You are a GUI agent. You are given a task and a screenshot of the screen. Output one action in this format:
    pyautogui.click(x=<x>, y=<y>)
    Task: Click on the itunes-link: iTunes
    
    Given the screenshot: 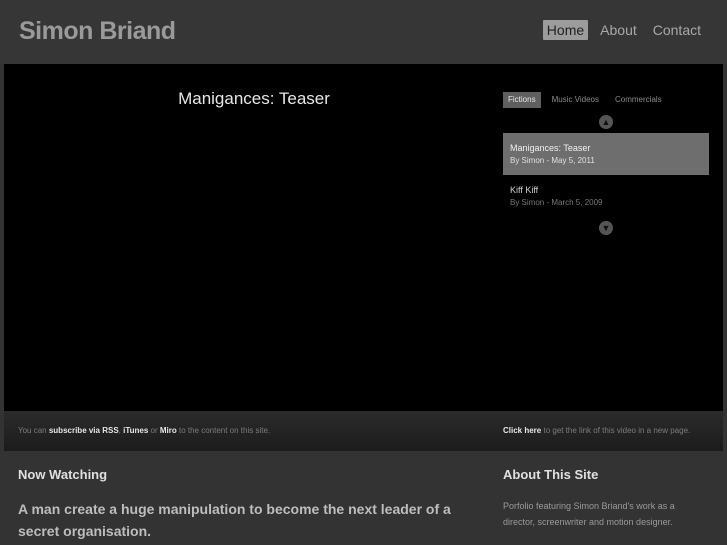 What is the action you would take?
    pyautogui.click(x=135, y=430)
    